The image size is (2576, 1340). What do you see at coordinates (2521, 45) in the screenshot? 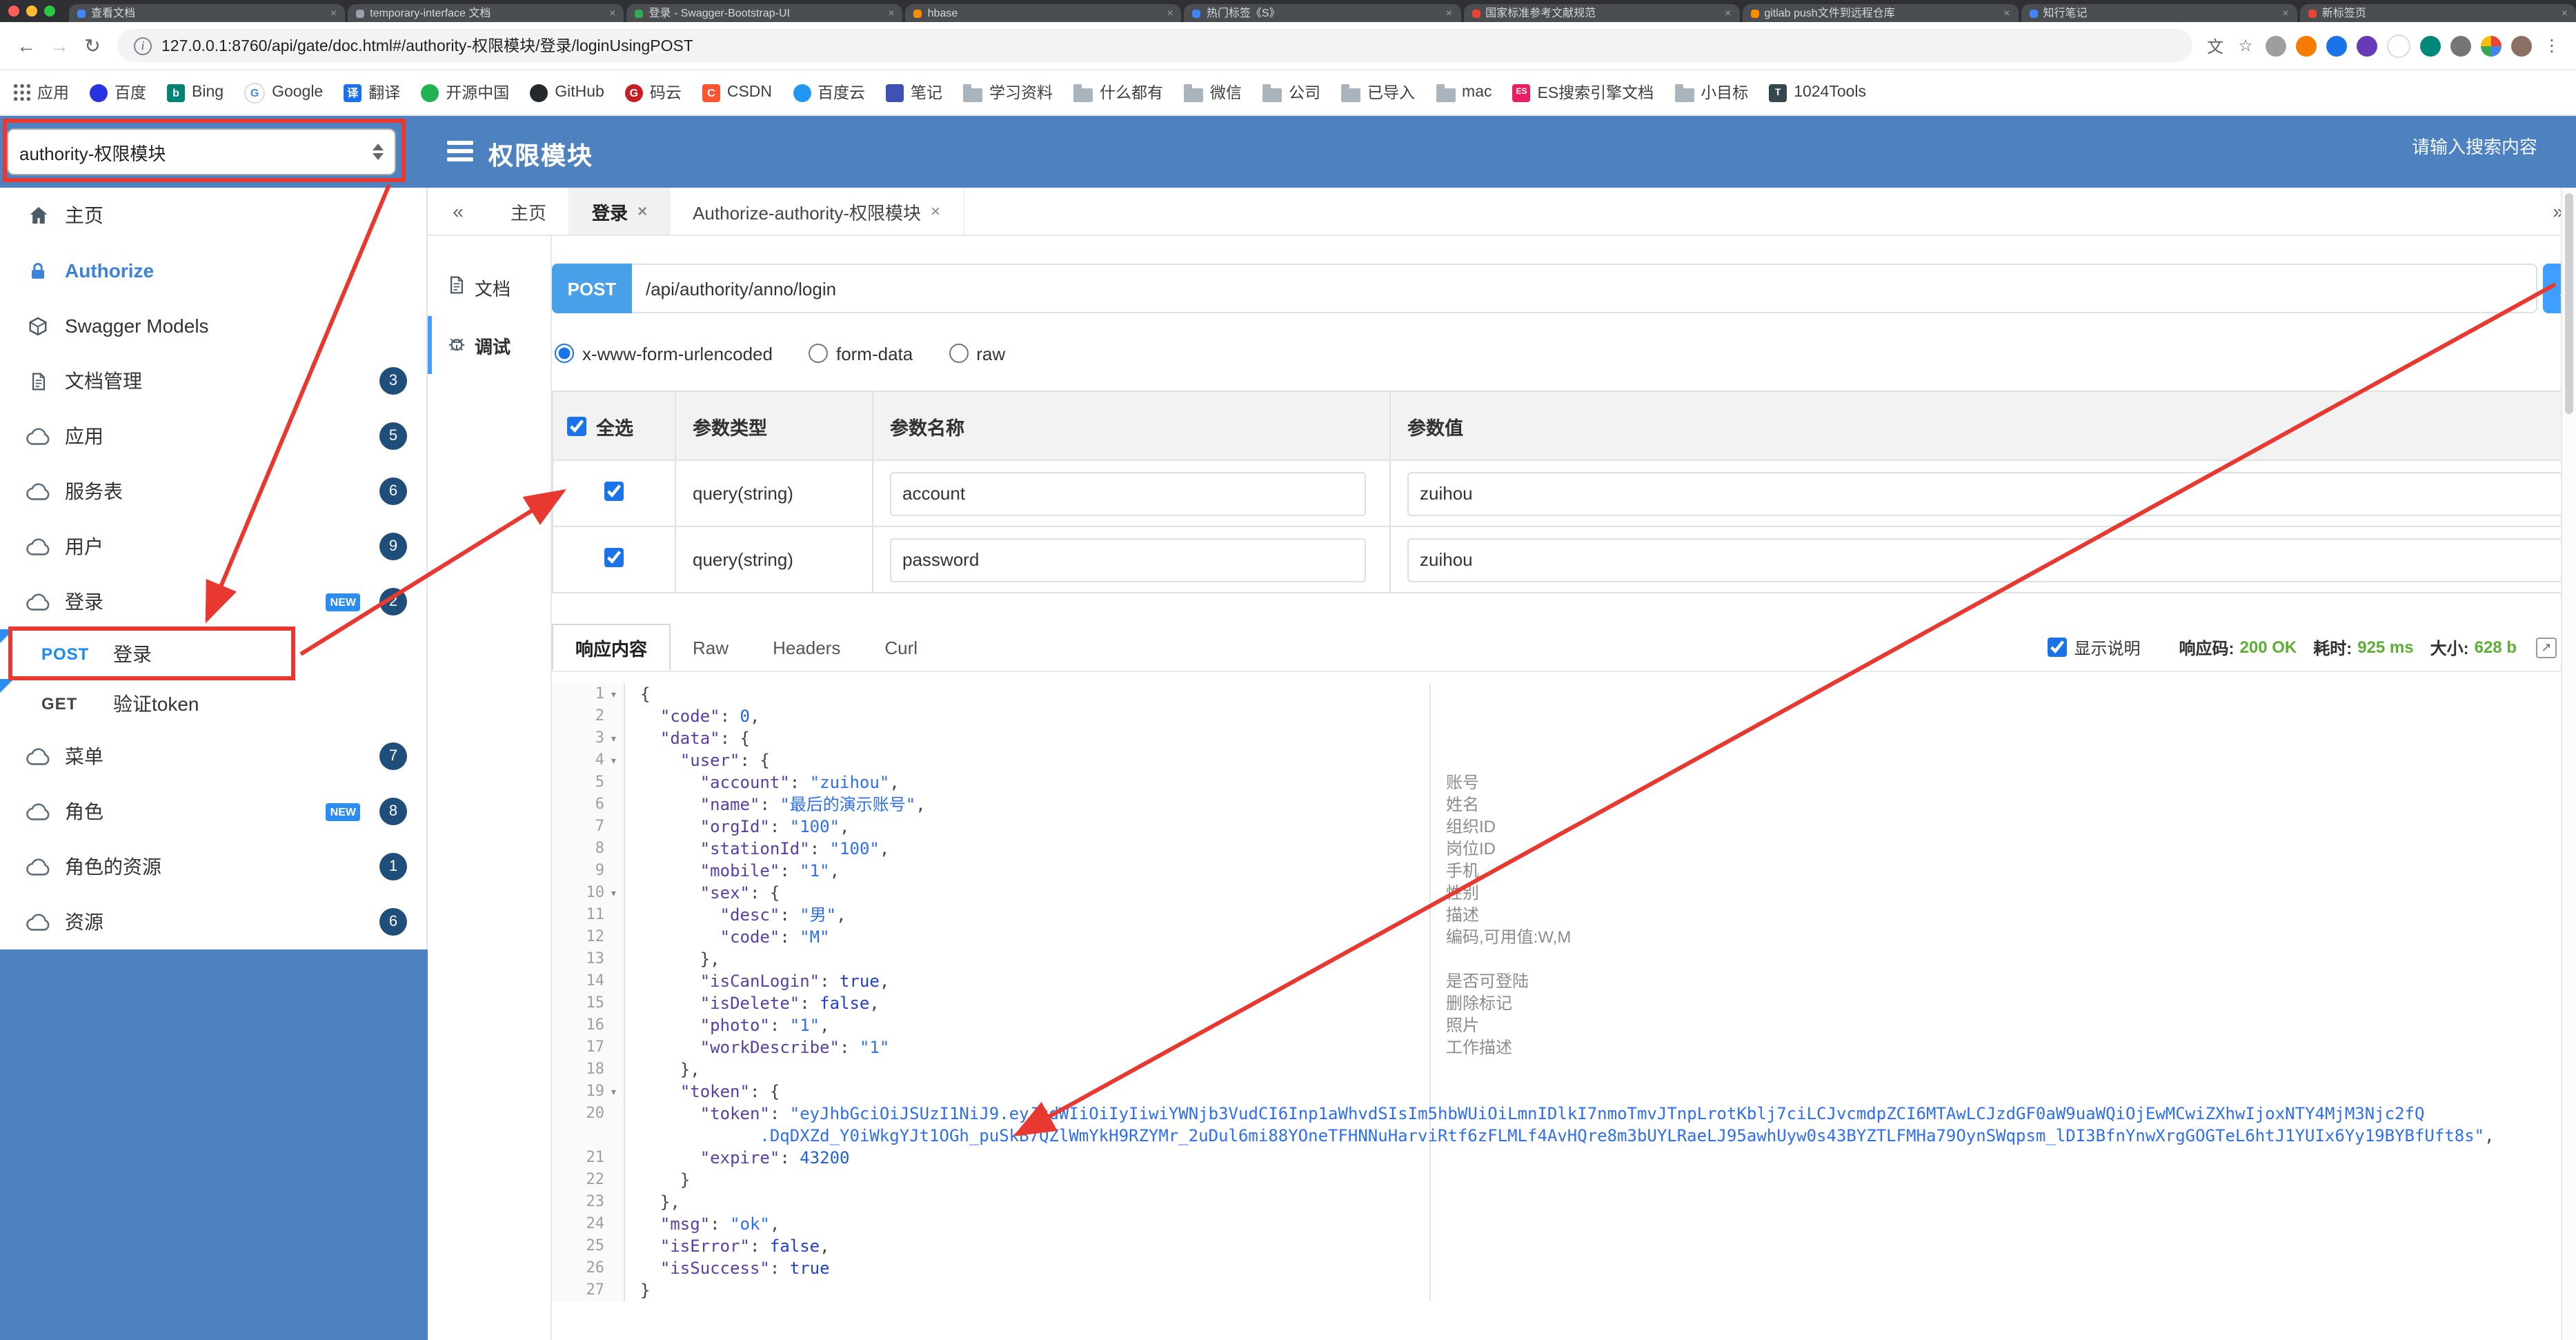
I see `profile-avatar` at bounding box center [2521, 45].